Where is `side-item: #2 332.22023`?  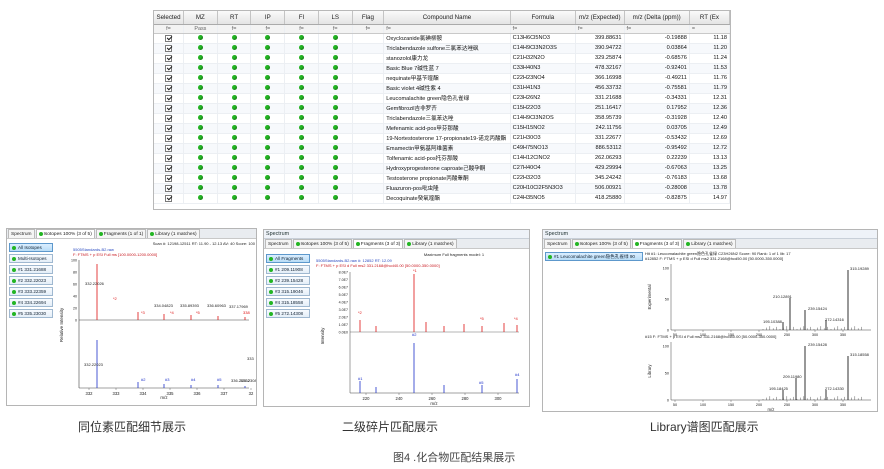
side-item: #2 332.22023 is located at coordinates (31, 280).